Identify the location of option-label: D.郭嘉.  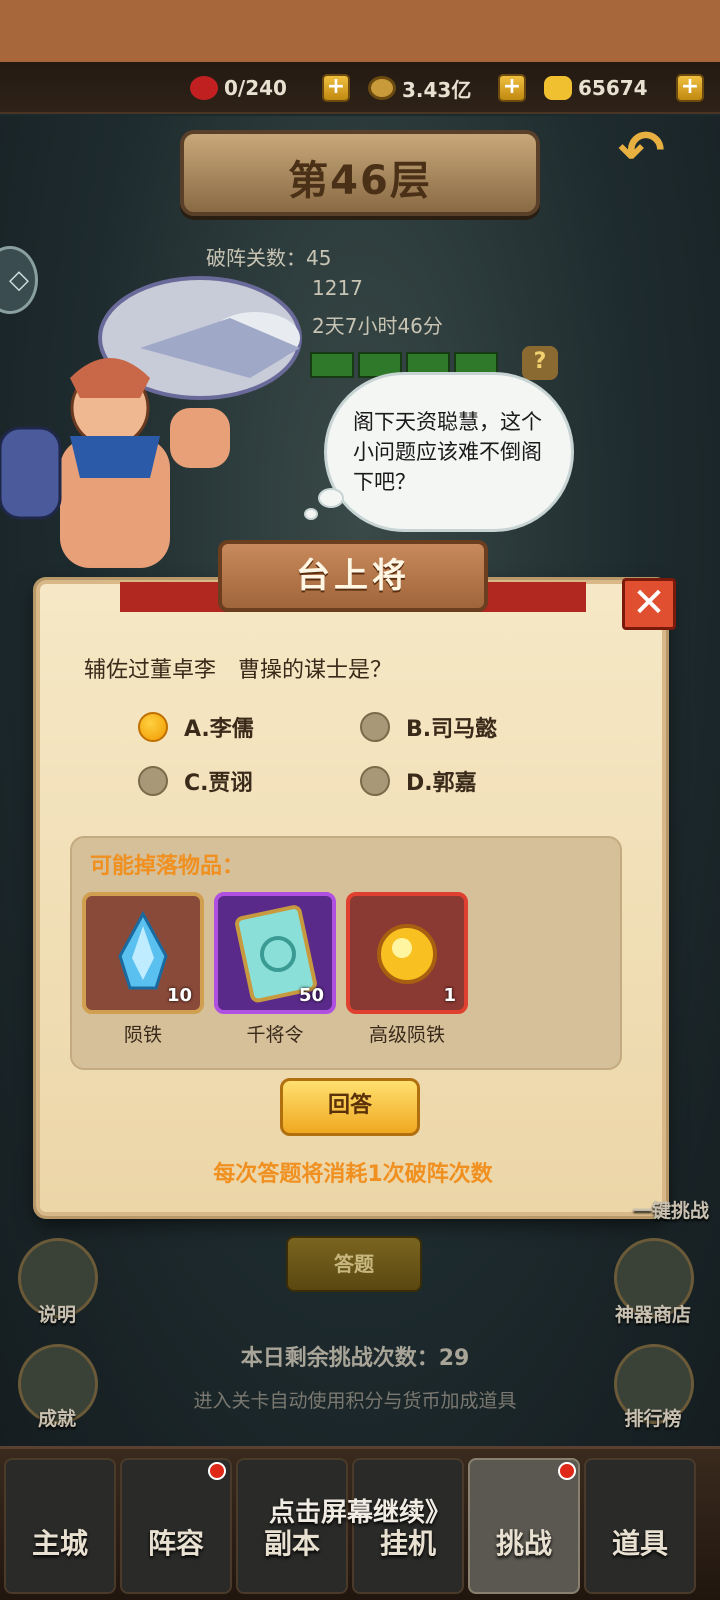
(441, 783).